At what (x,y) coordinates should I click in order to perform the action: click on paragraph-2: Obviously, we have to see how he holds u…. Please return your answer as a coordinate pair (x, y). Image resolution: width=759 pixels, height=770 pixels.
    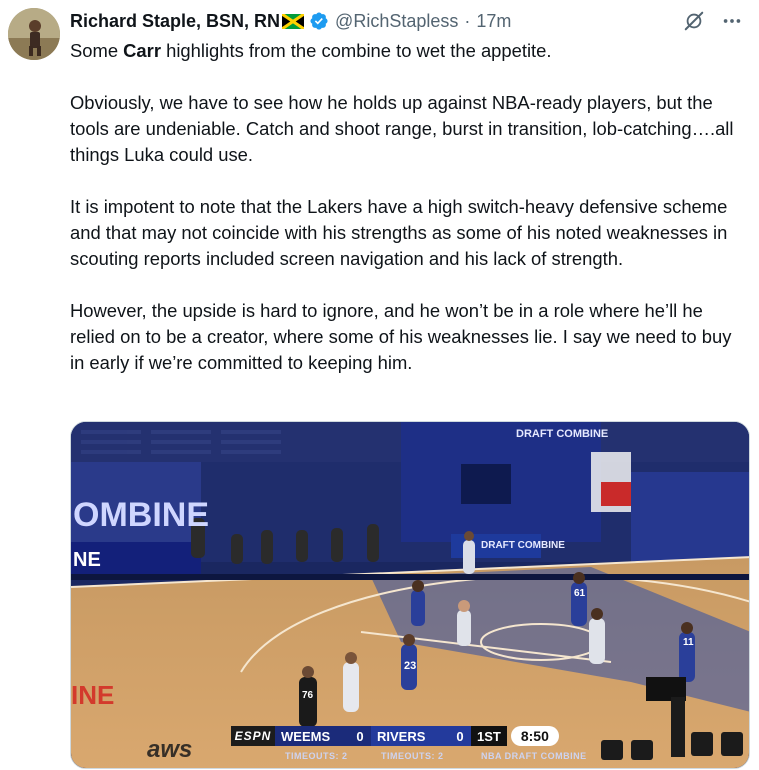
    Looking at the image, I should click on (404, 128).